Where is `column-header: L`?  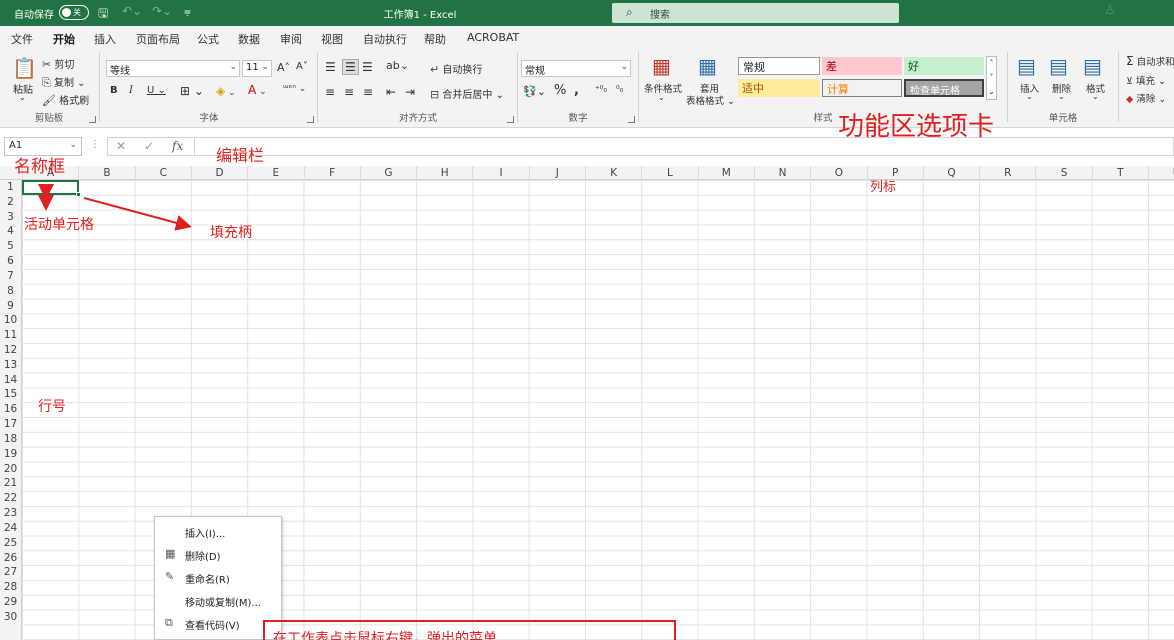
column-header: L is located at coordinates (669, 173).